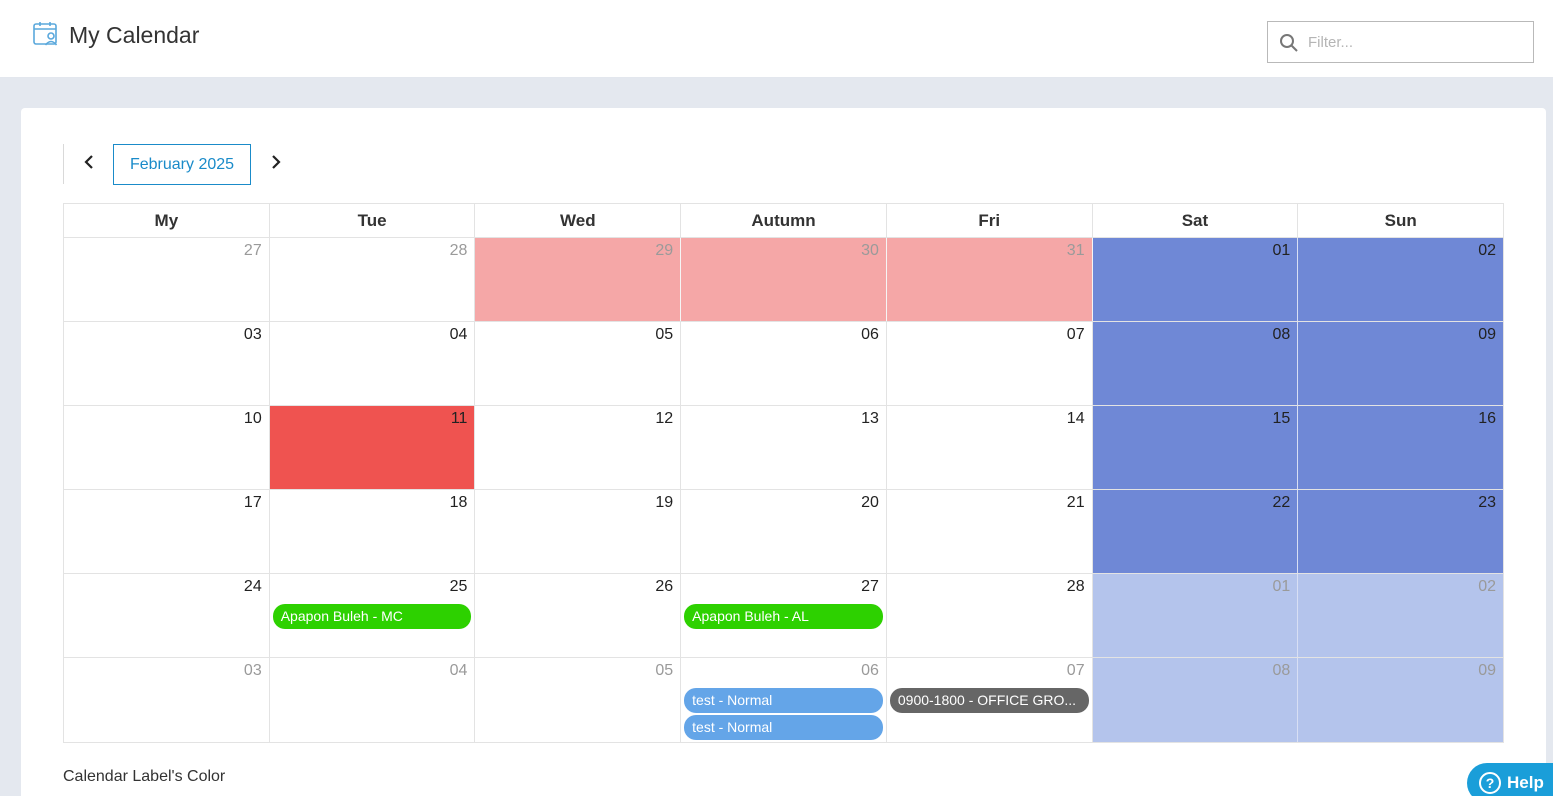  Describe the element at coordinates (664, 418) in the screenshot. I see `day-number: 12` at that location.